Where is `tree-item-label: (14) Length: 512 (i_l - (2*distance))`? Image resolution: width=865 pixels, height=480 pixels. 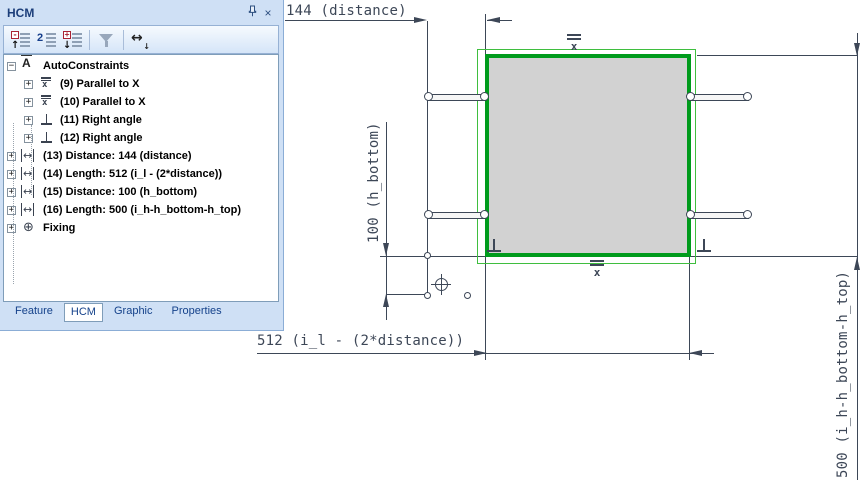 tree-item-label: (14) Length: 512 (i_l - (2*distance)) is located at coordinates (133, 174).